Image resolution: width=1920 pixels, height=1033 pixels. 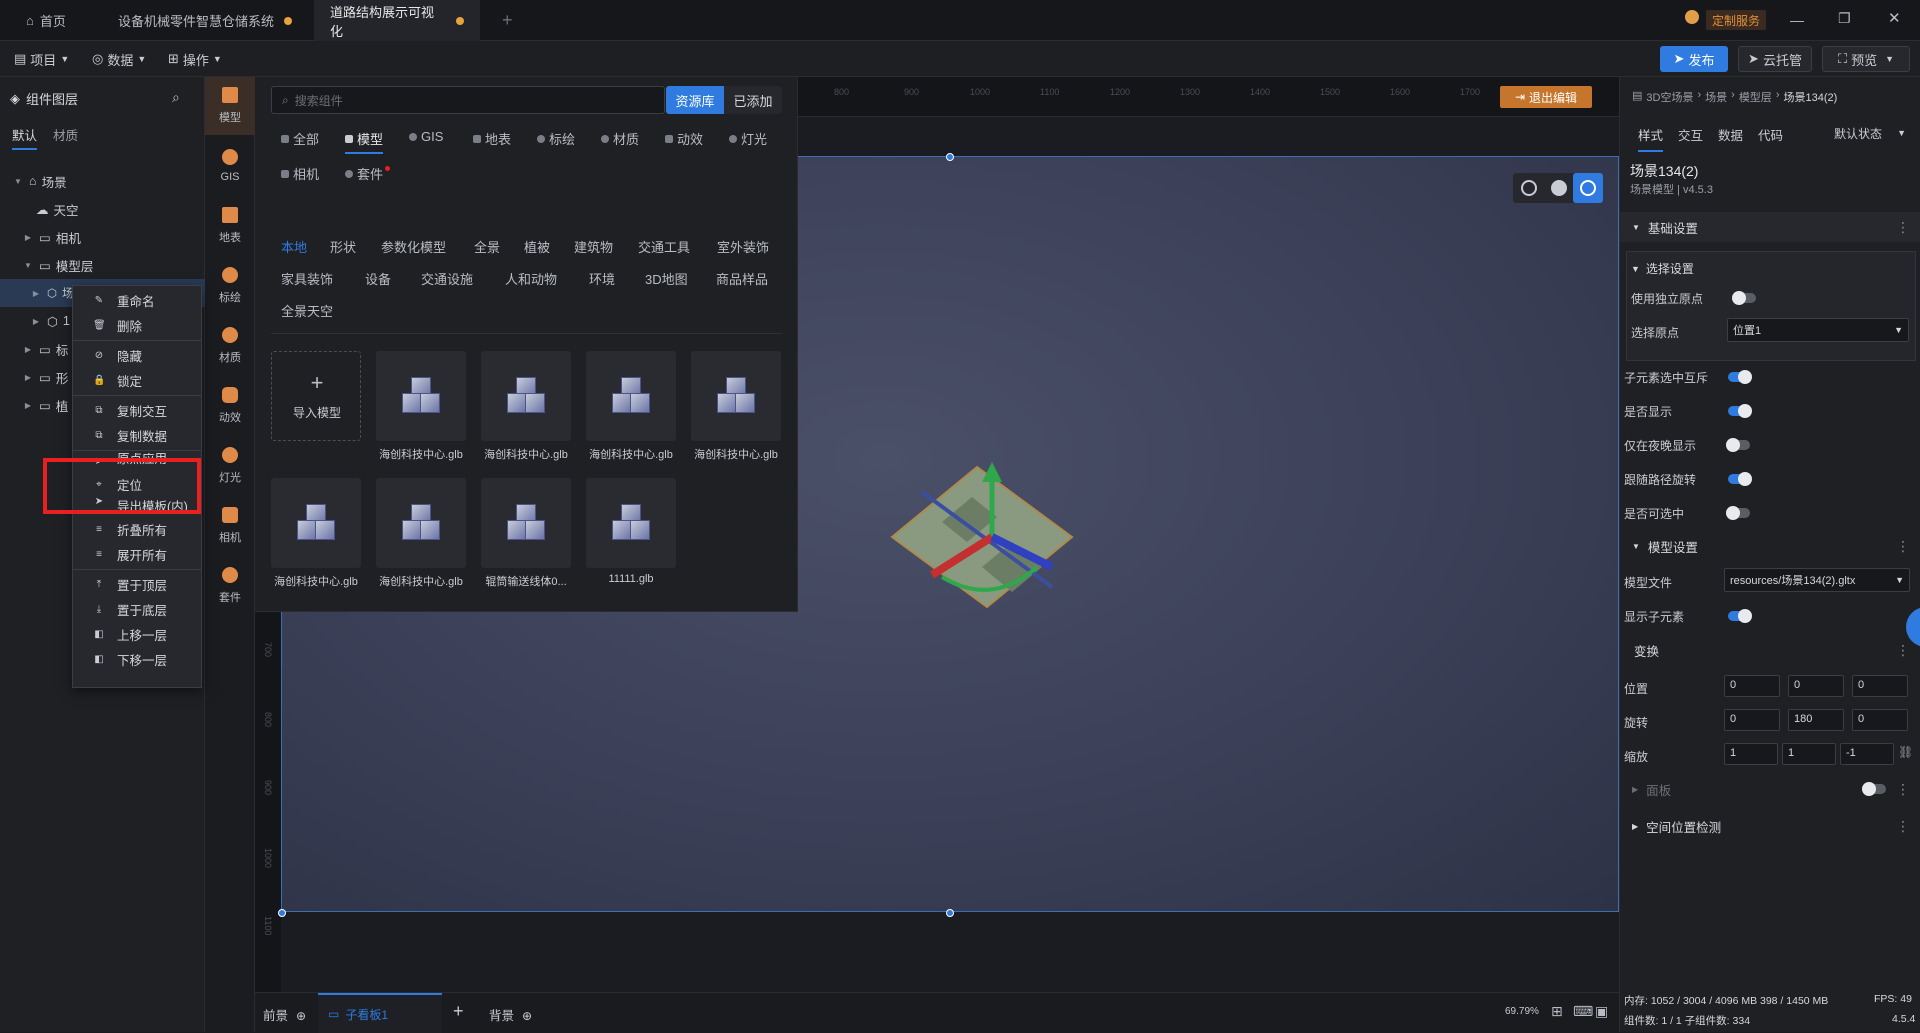 I want to click on type-light: 灯光, so click(x=230, y=466).